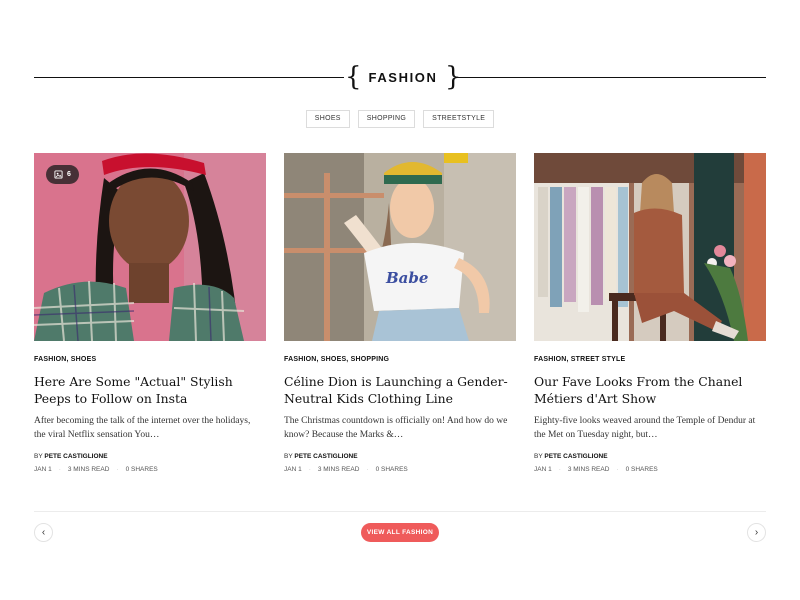  I want to click on gallery-count-badge: 6, so click(62, 174).